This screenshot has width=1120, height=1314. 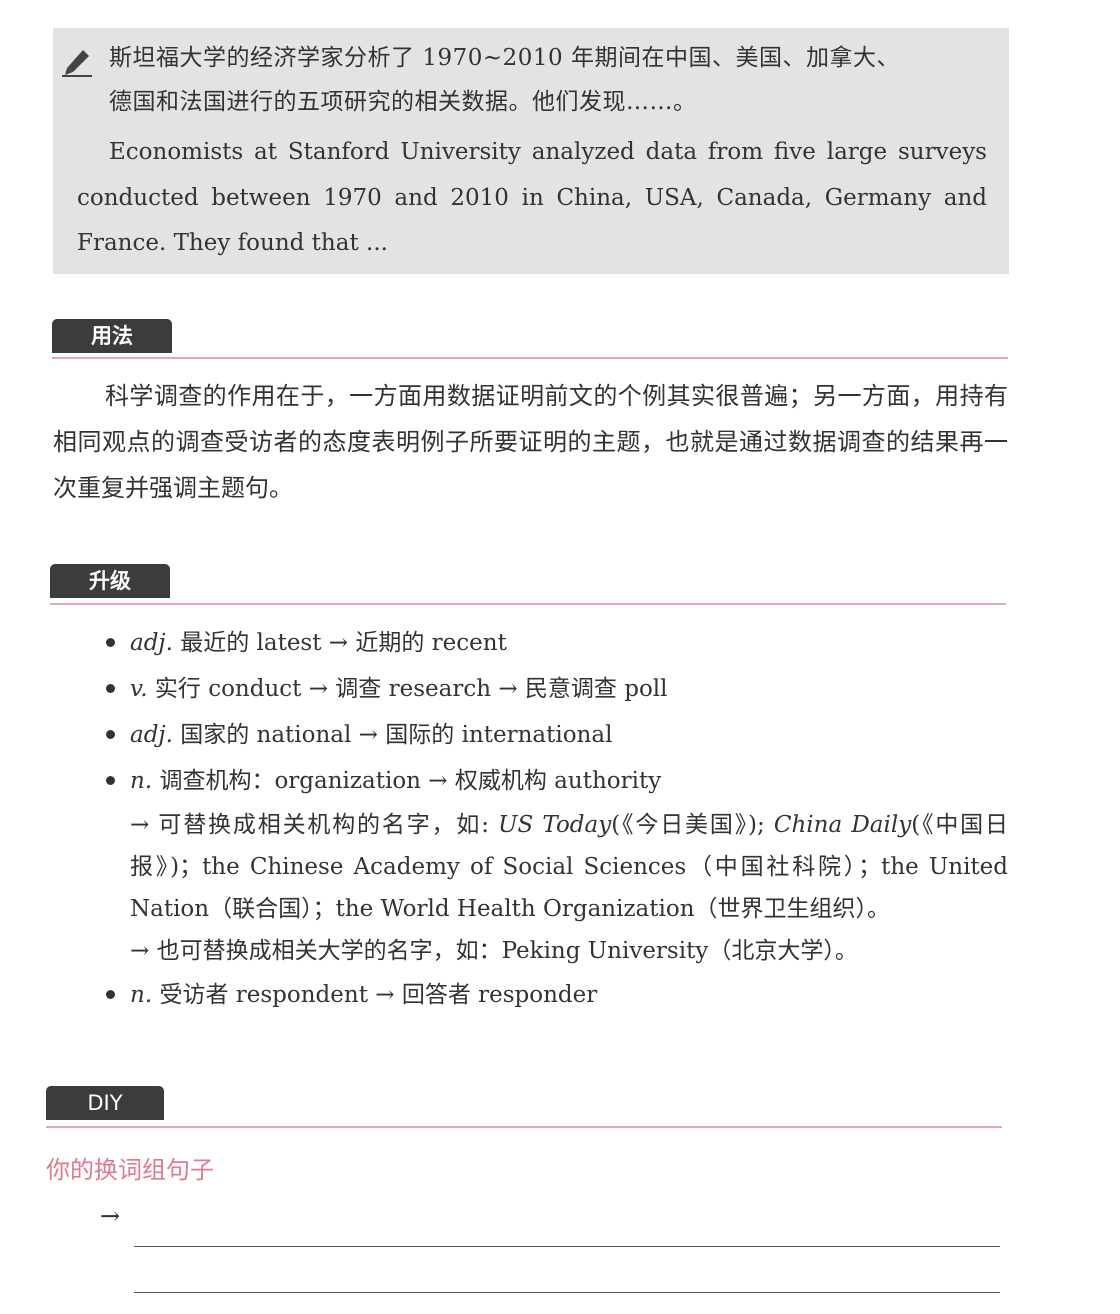 What do you see at coordinates (139, 689) in the screenshot?
I see `part-of-speech: v.` at bounding box center [139, 689].